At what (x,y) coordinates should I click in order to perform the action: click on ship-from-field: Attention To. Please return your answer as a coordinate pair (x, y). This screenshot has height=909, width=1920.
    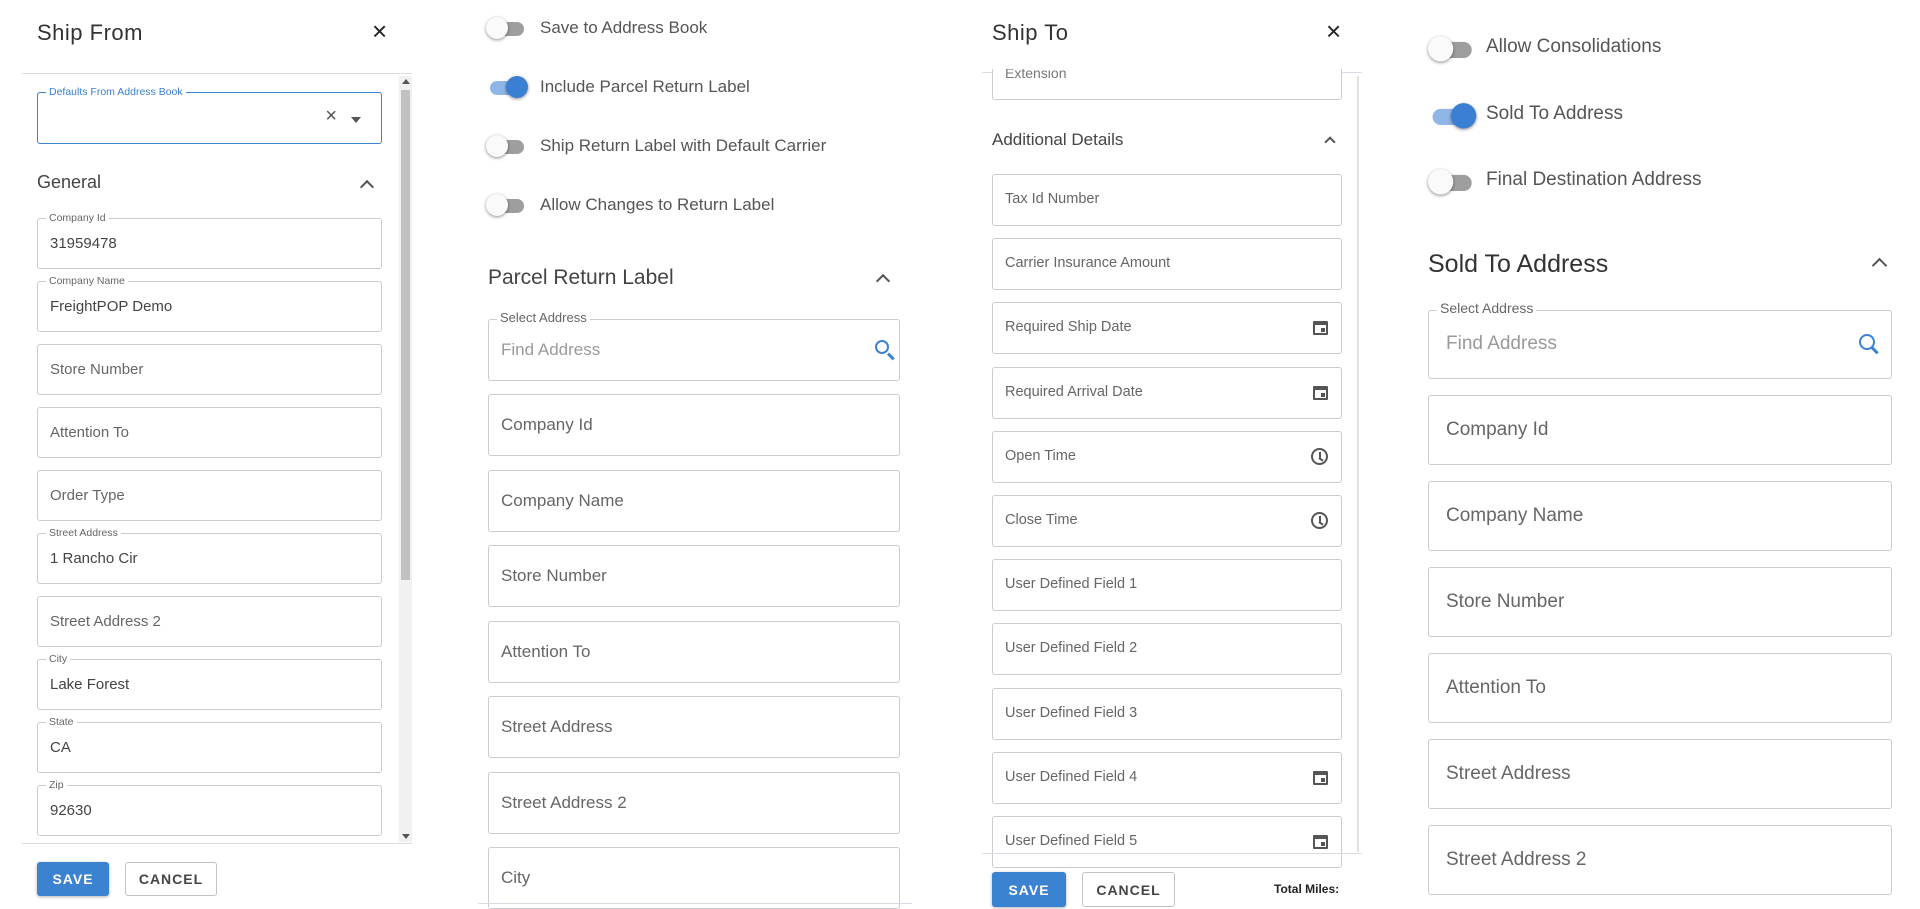
    Looking at the image, I should click on (209, 432).